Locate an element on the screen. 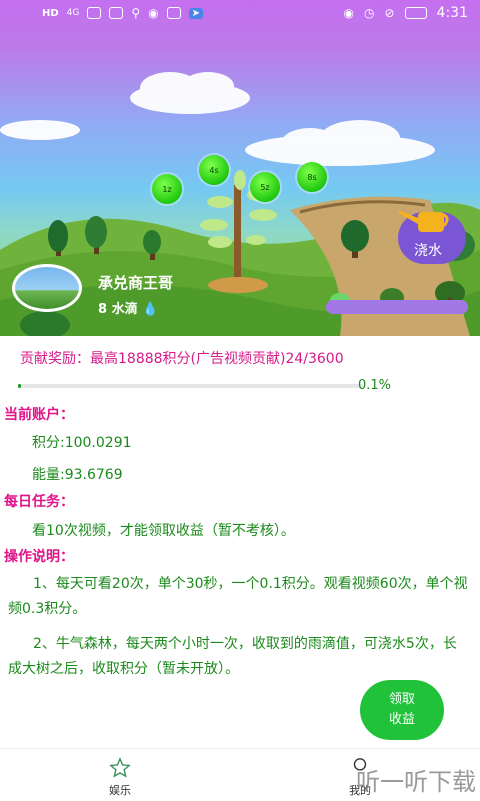 The image size is (480, 801). water-drop-icon: 💧 is located at coordinates (150, 309).